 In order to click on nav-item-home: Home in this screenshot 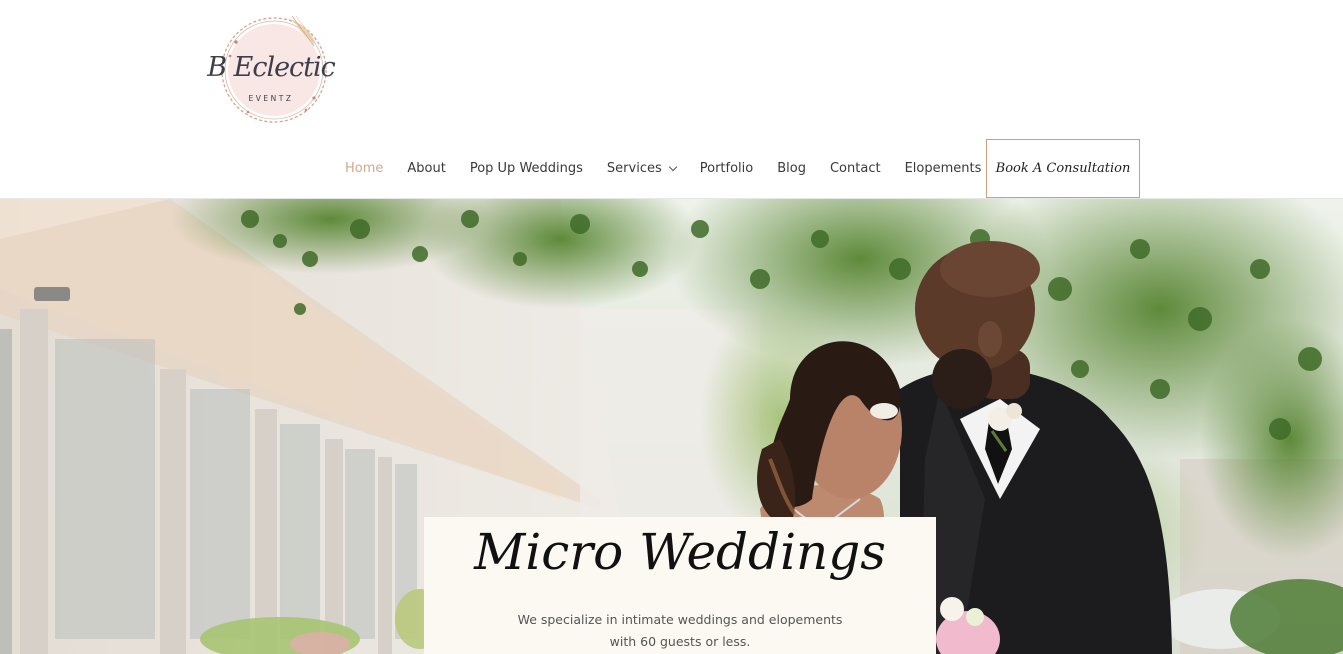, I will do `click(364, 168)`.